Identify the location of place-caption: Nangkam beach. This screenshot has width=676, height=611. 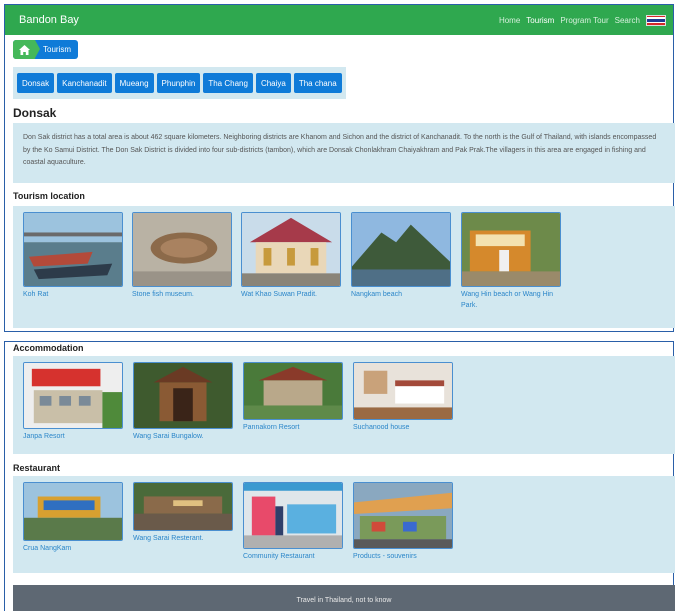
(401, 294).